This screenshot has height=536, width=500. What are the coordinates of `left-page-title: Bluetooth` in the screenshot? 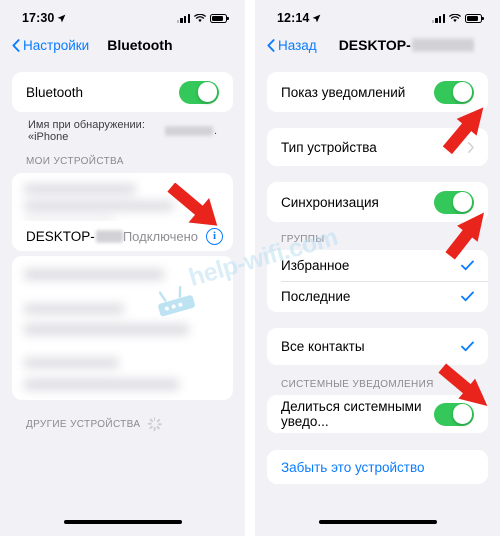 It's located at (140, 45).